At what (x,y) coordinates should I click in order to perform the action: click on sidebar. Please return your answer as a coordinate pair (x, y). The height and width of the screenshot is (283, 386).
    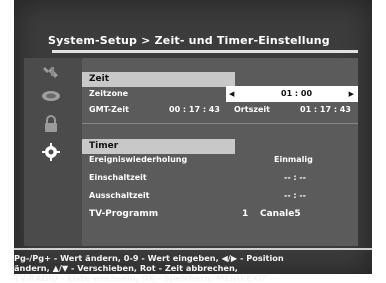
    Looking at the image, I should click on (53, 152).